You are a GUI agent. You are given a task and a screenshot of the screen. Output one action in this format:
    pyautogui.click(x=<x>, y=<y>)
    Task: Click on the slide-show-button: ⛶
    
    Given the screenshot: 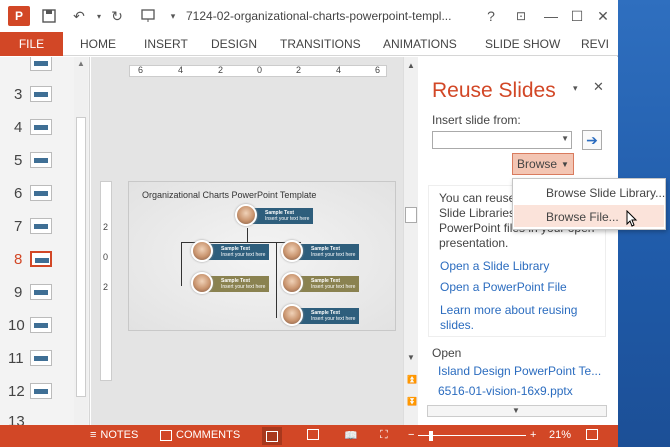 What is the action you would take?
    pyautogui.click(x=384, y=435)
    